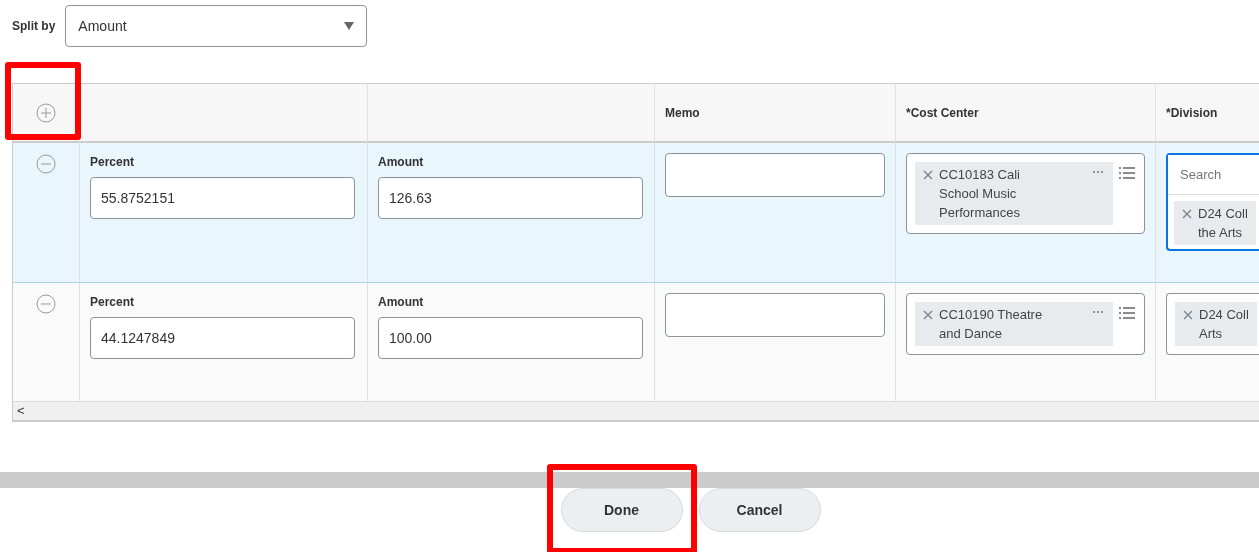 The image size is (1259, 552). Describe the element at coordinates (1213, 175) in the screenshot. I see `search-field: Search` at that location.